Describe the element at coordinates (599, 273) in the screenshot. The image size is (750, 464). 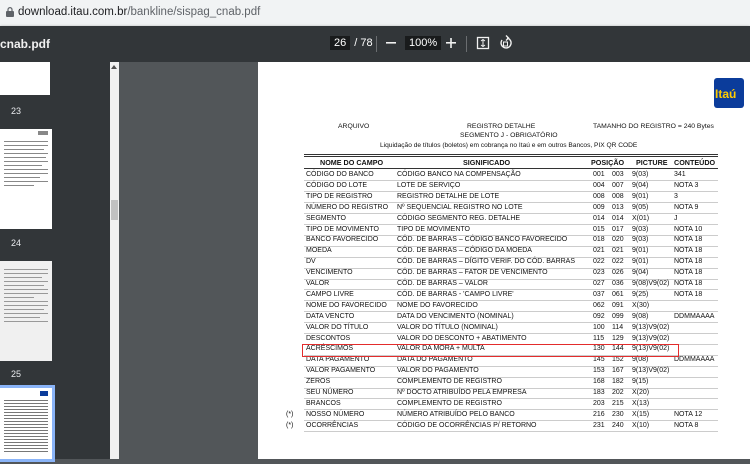
I see `position-start: 023` at that location.